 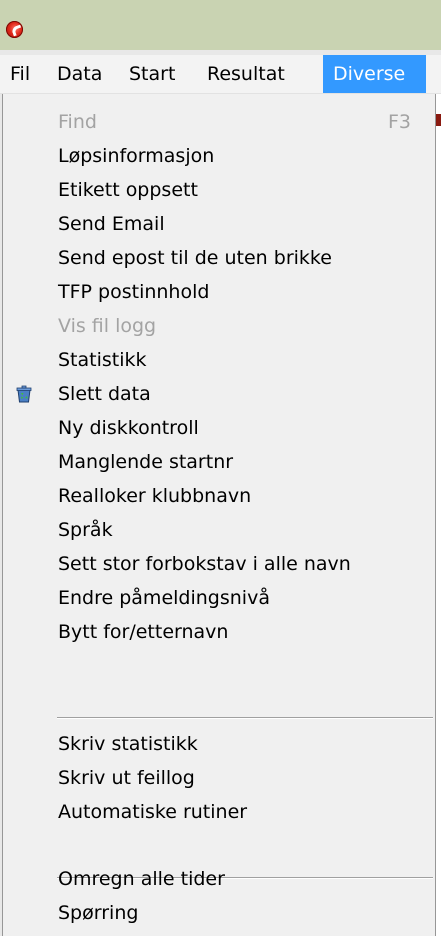 What do you see at coordinates (219, 224) in the screenshot?
I see `menu-item-send-email: Send Email` at bounding box center [219, 224].